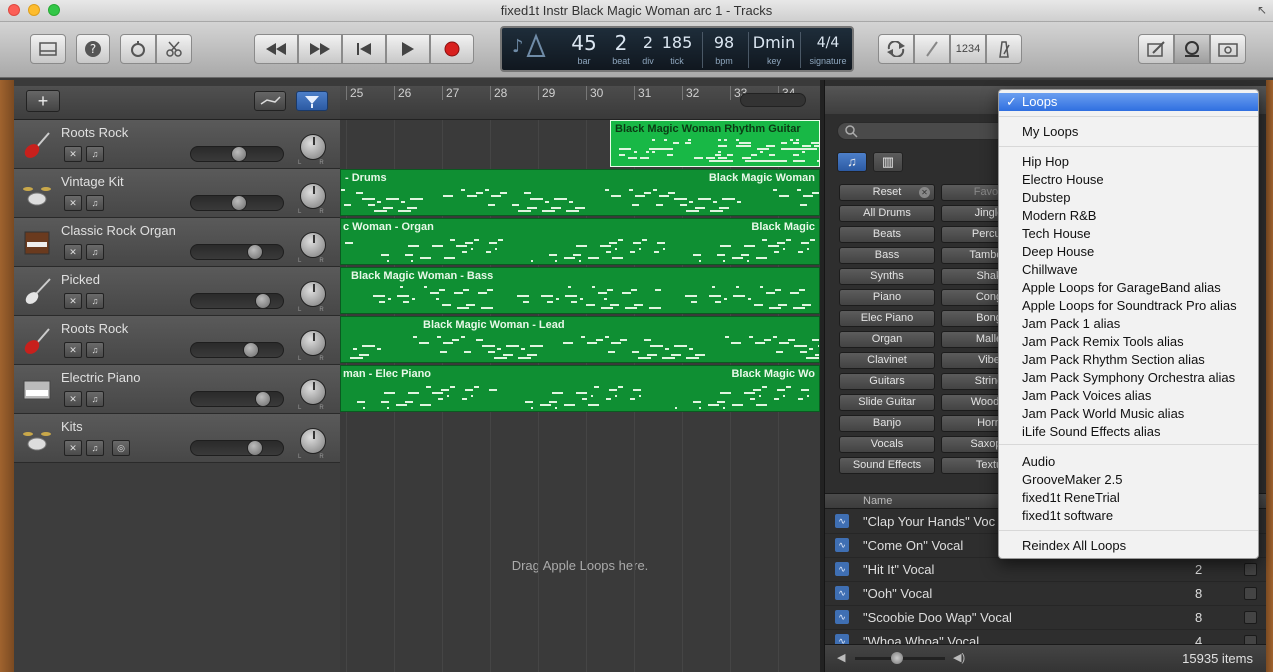  Describe the element at coordinates (887, 255) in the screenshot. I see `keyword-button: Bass` at that location.